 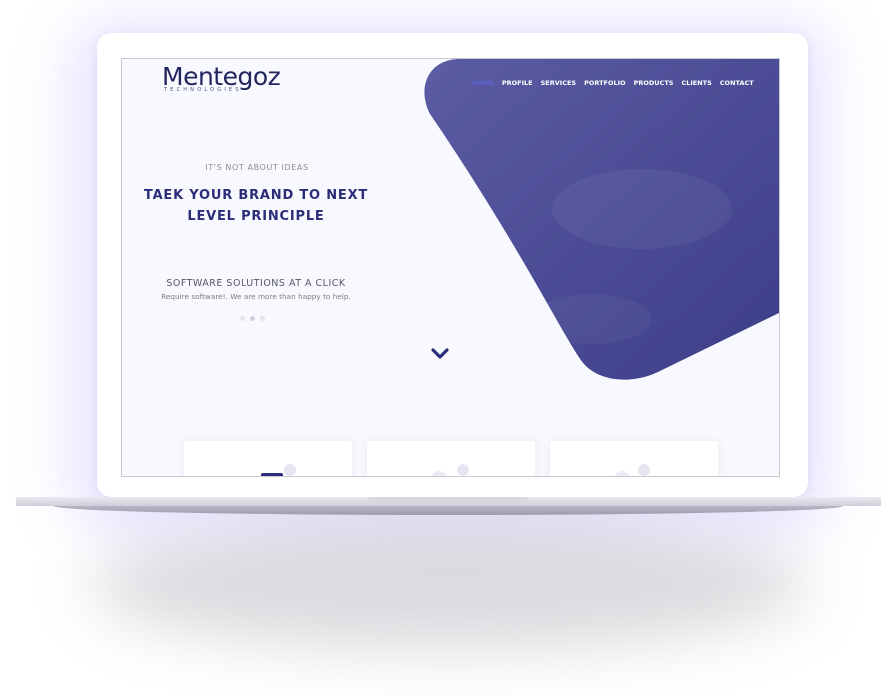 What do you see at coordinates (448, 499) in the screenshot?
I see `laptop-base-notch` at bounding box center [448, 499].